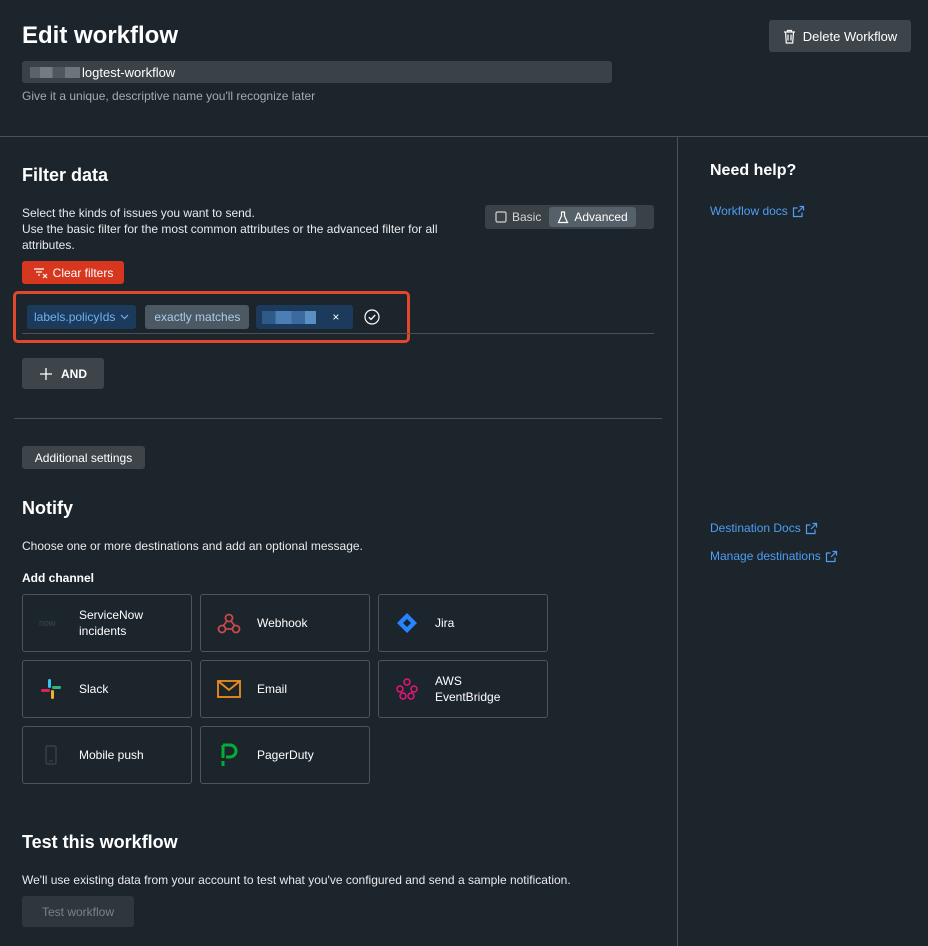 The height and width of the screenshot is (946, 928). I want to click on workflow-docs-label: Workflow docs, so click(749, 211).